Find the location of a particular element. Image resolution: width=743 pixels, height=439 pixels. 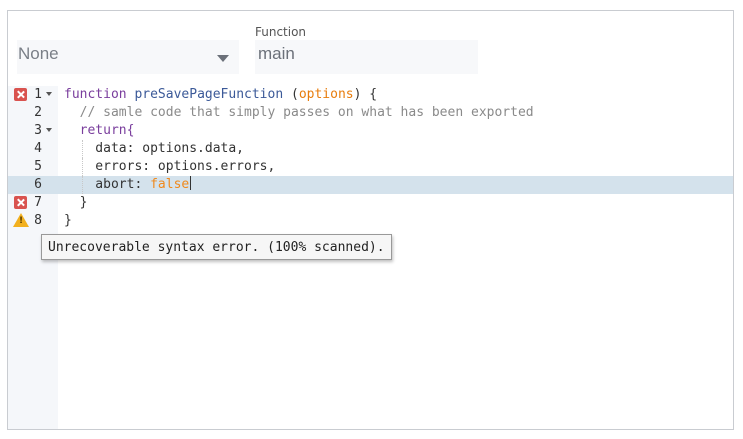

code-text: data: options.data, is located at coordinates (154, 148).